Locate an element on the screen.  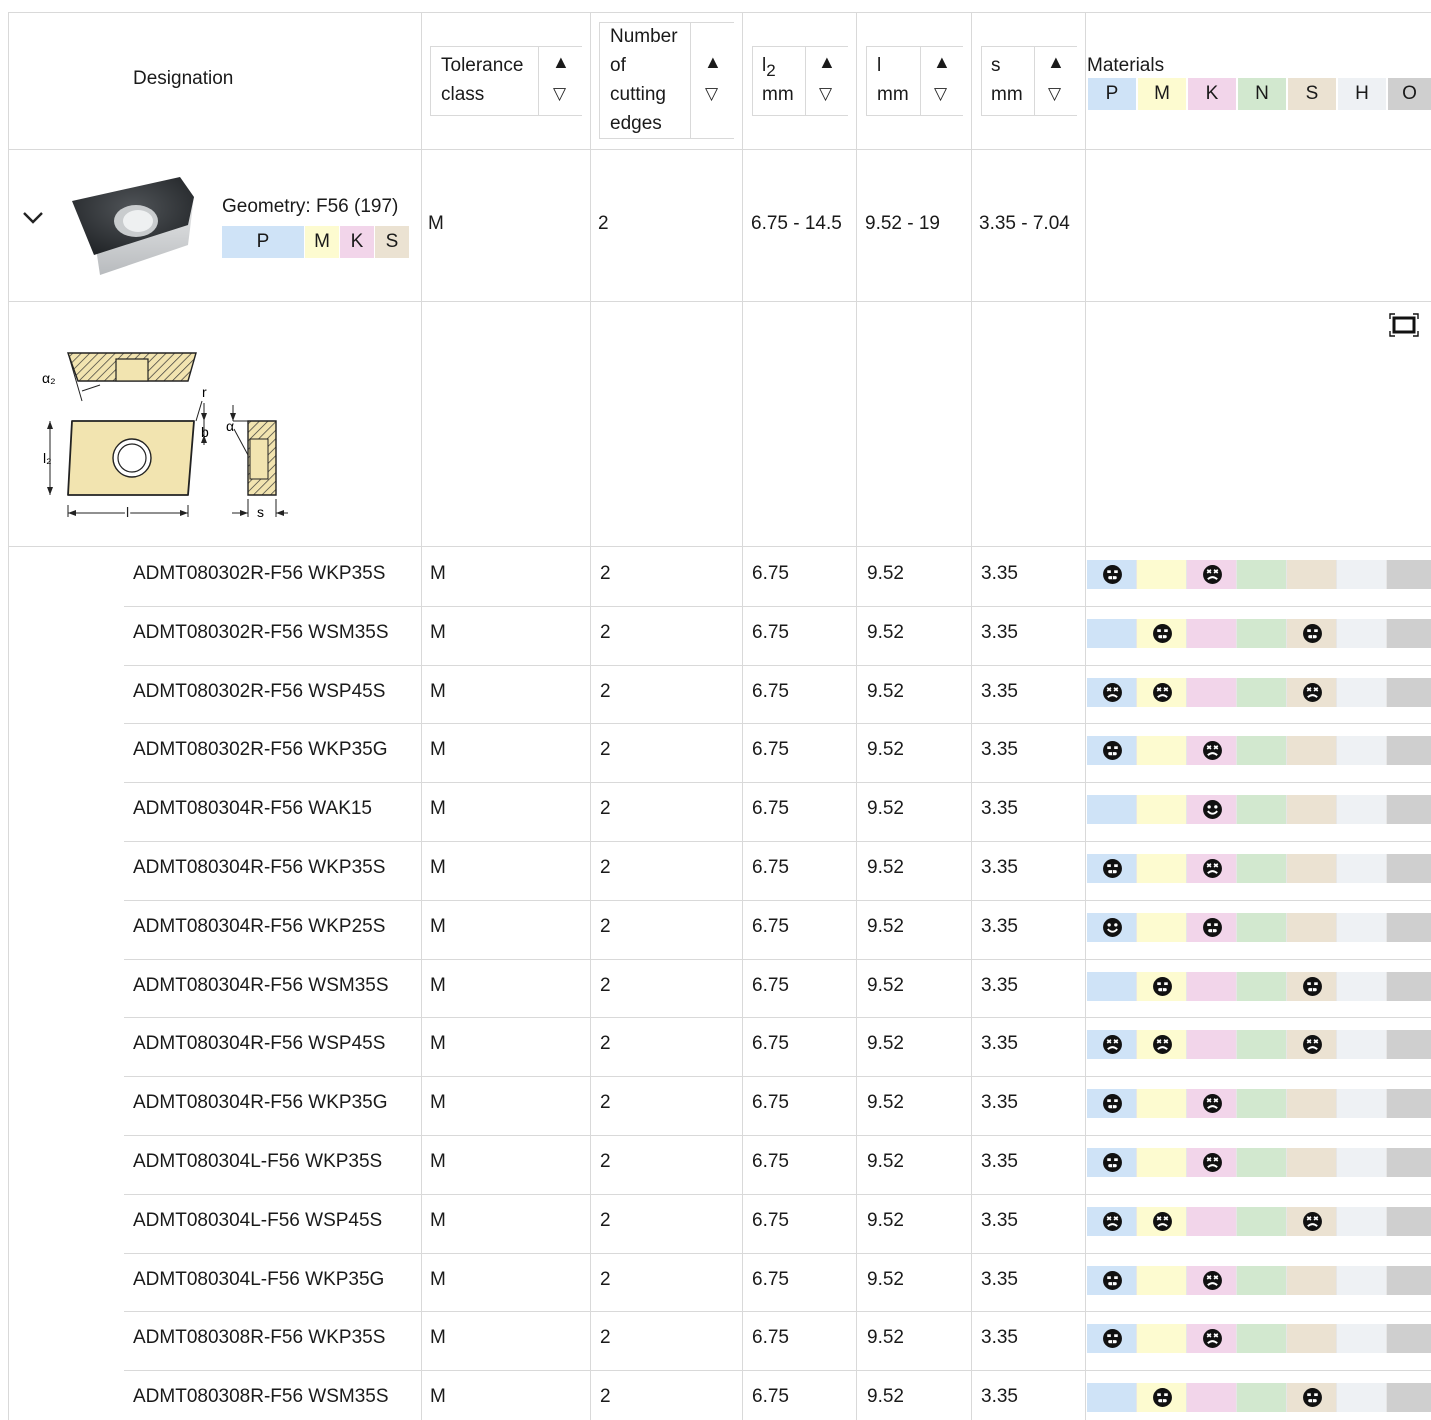
cell-designation: ADMT080308R-F56 WSM35S is located at coordinates (261, 1397).